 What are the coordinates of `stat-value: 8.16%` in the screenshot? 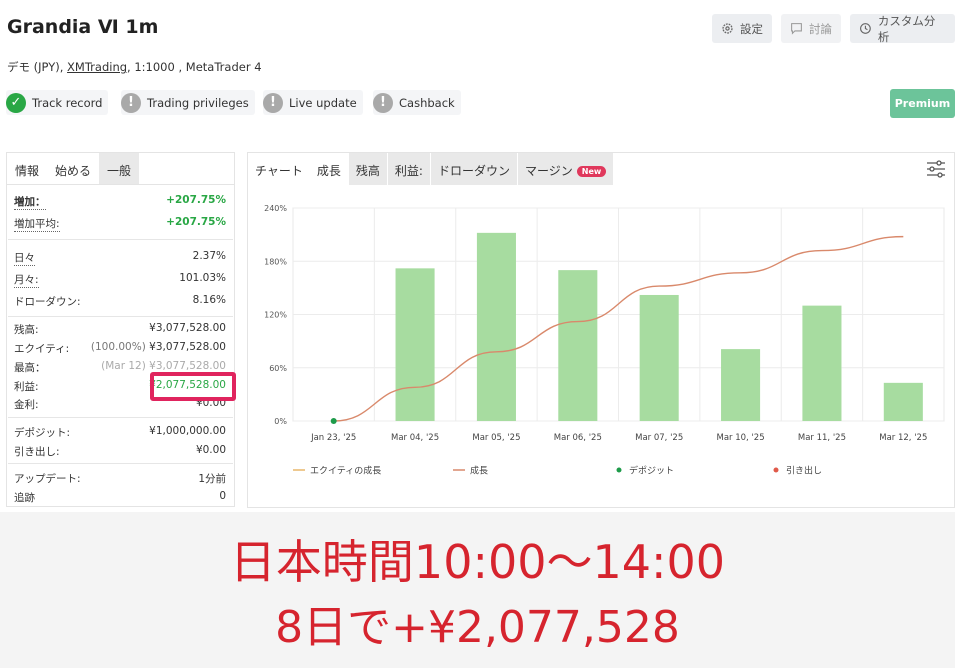 It's located at (209, 300).